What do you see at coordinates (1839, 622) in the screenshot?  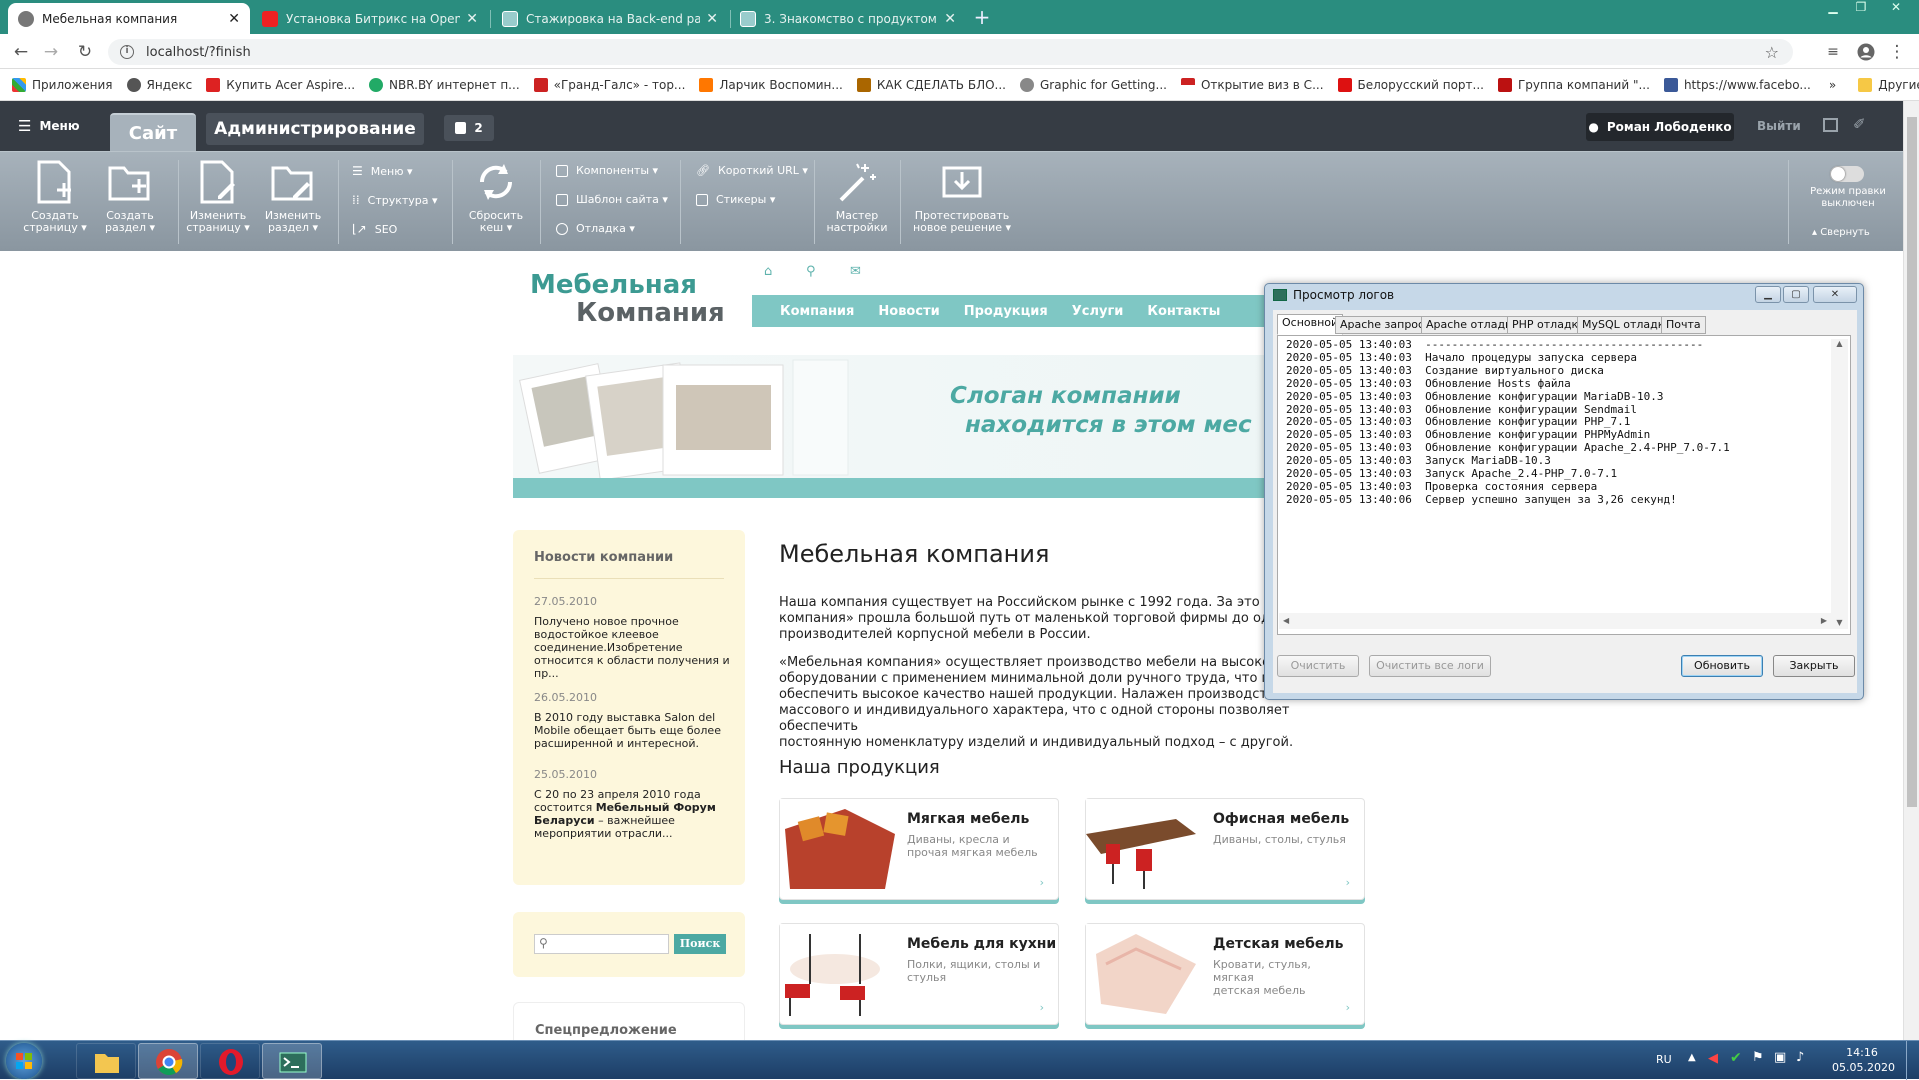 I see `scroll-down-icon: ▼` at bounding box center [1839, 622].